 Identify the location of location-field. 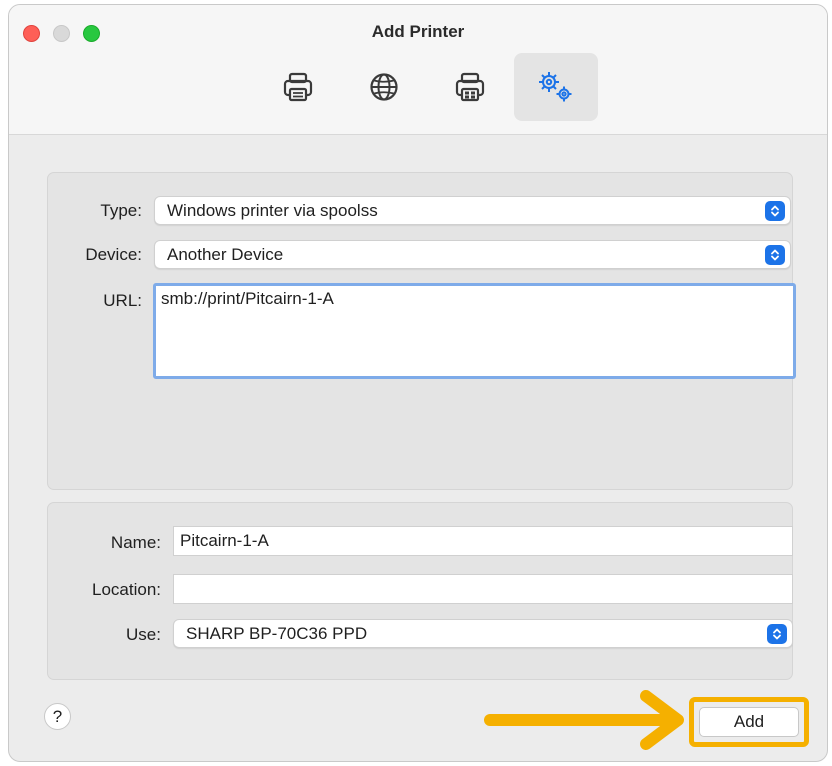
(483, 589).